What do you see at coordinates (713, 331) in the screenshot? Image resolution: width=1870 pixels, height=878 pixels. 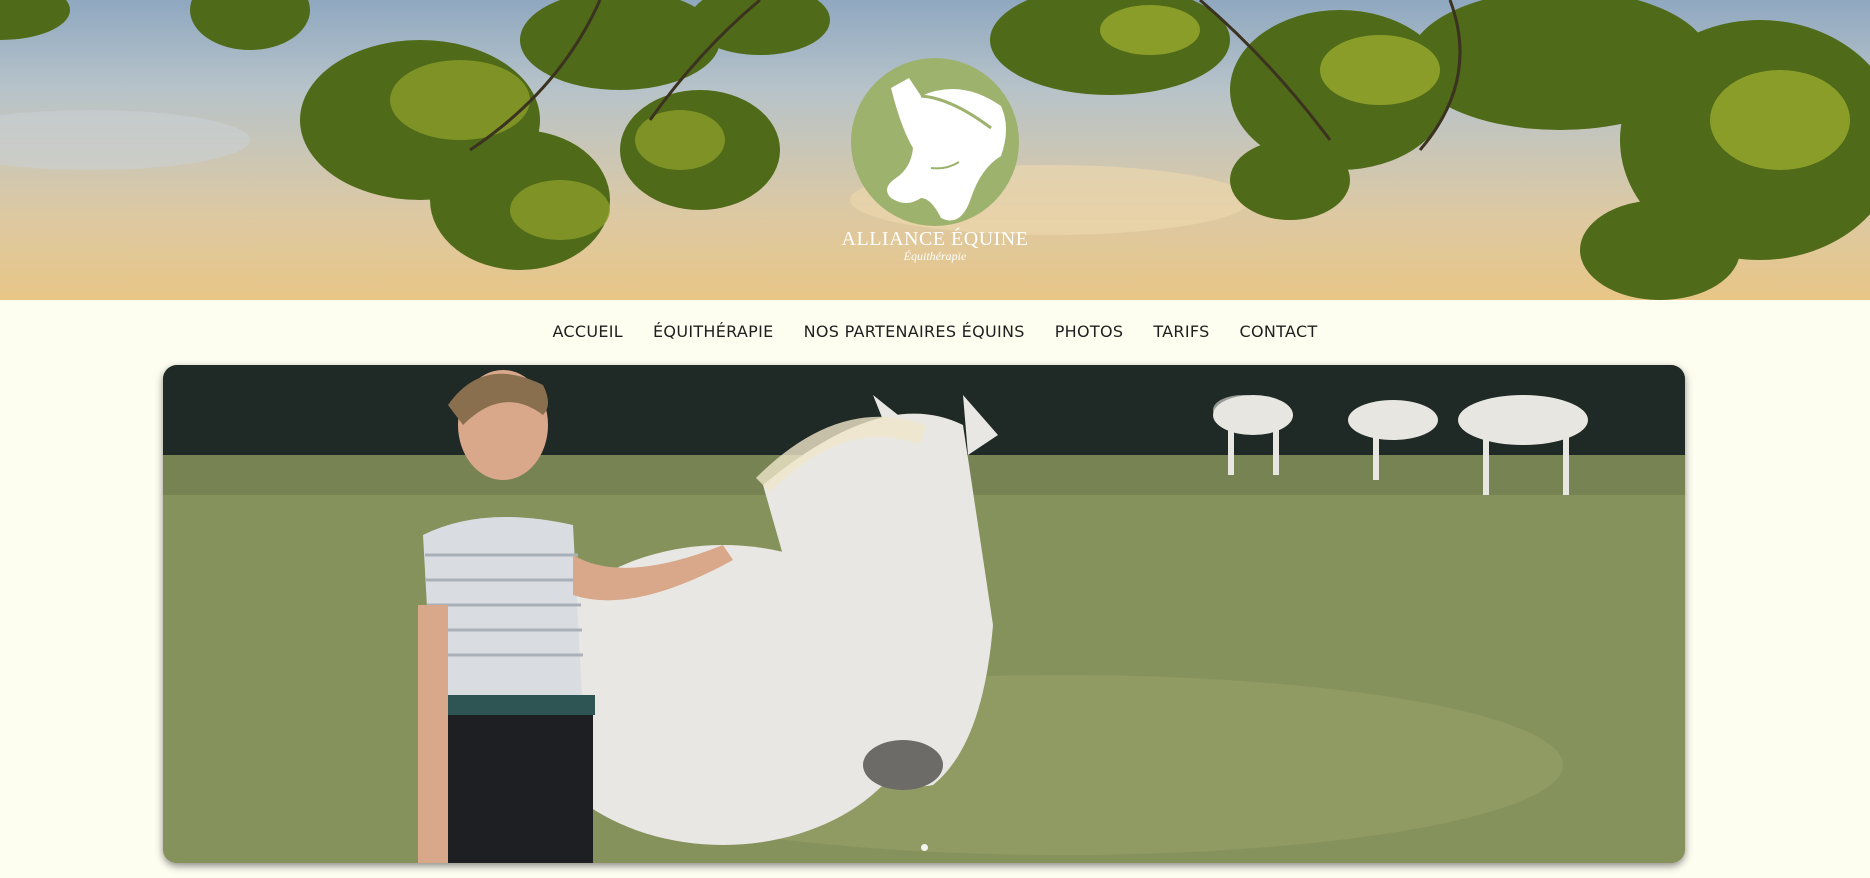 I see `nav-item-equitherapie: ÉQUITHÉRAPIE` at bounding box center [713, 331].